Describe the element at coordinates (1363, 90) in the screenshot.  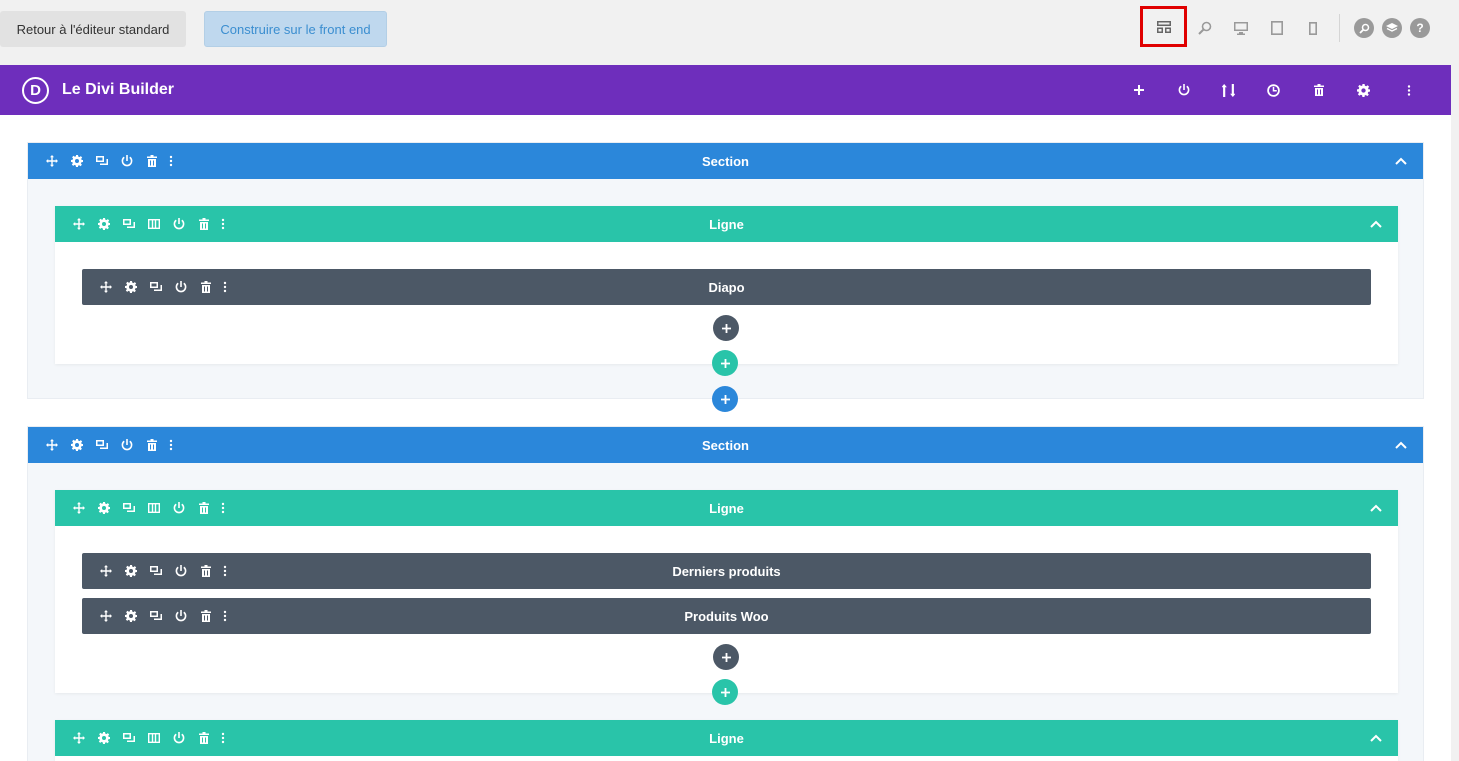
I see `settings-icon` at that location.